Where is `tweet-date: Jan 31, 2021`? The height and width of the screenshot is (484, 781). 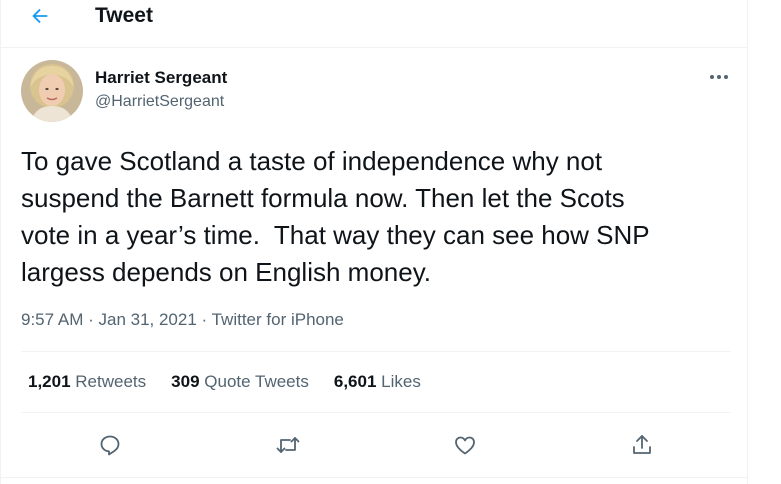
tweet-date: Jan 31, 2021 is located at coordinates (147, 319).